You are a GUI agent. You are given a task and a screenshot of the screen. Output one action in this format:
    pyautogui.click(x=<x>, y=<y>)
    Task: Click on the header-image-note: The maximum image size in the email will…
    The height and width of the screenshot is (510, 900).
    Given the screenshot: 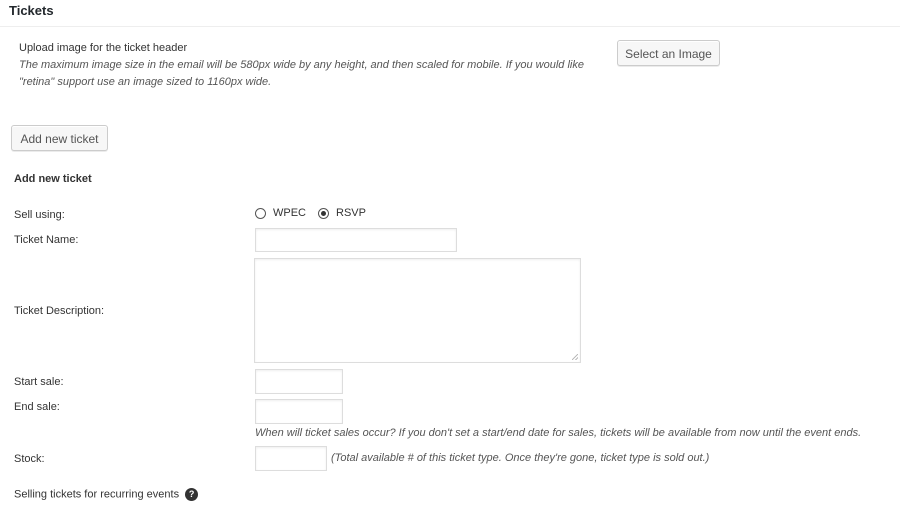 What is the action you would take?
    pyautogui.click(x=301, y=73)
    